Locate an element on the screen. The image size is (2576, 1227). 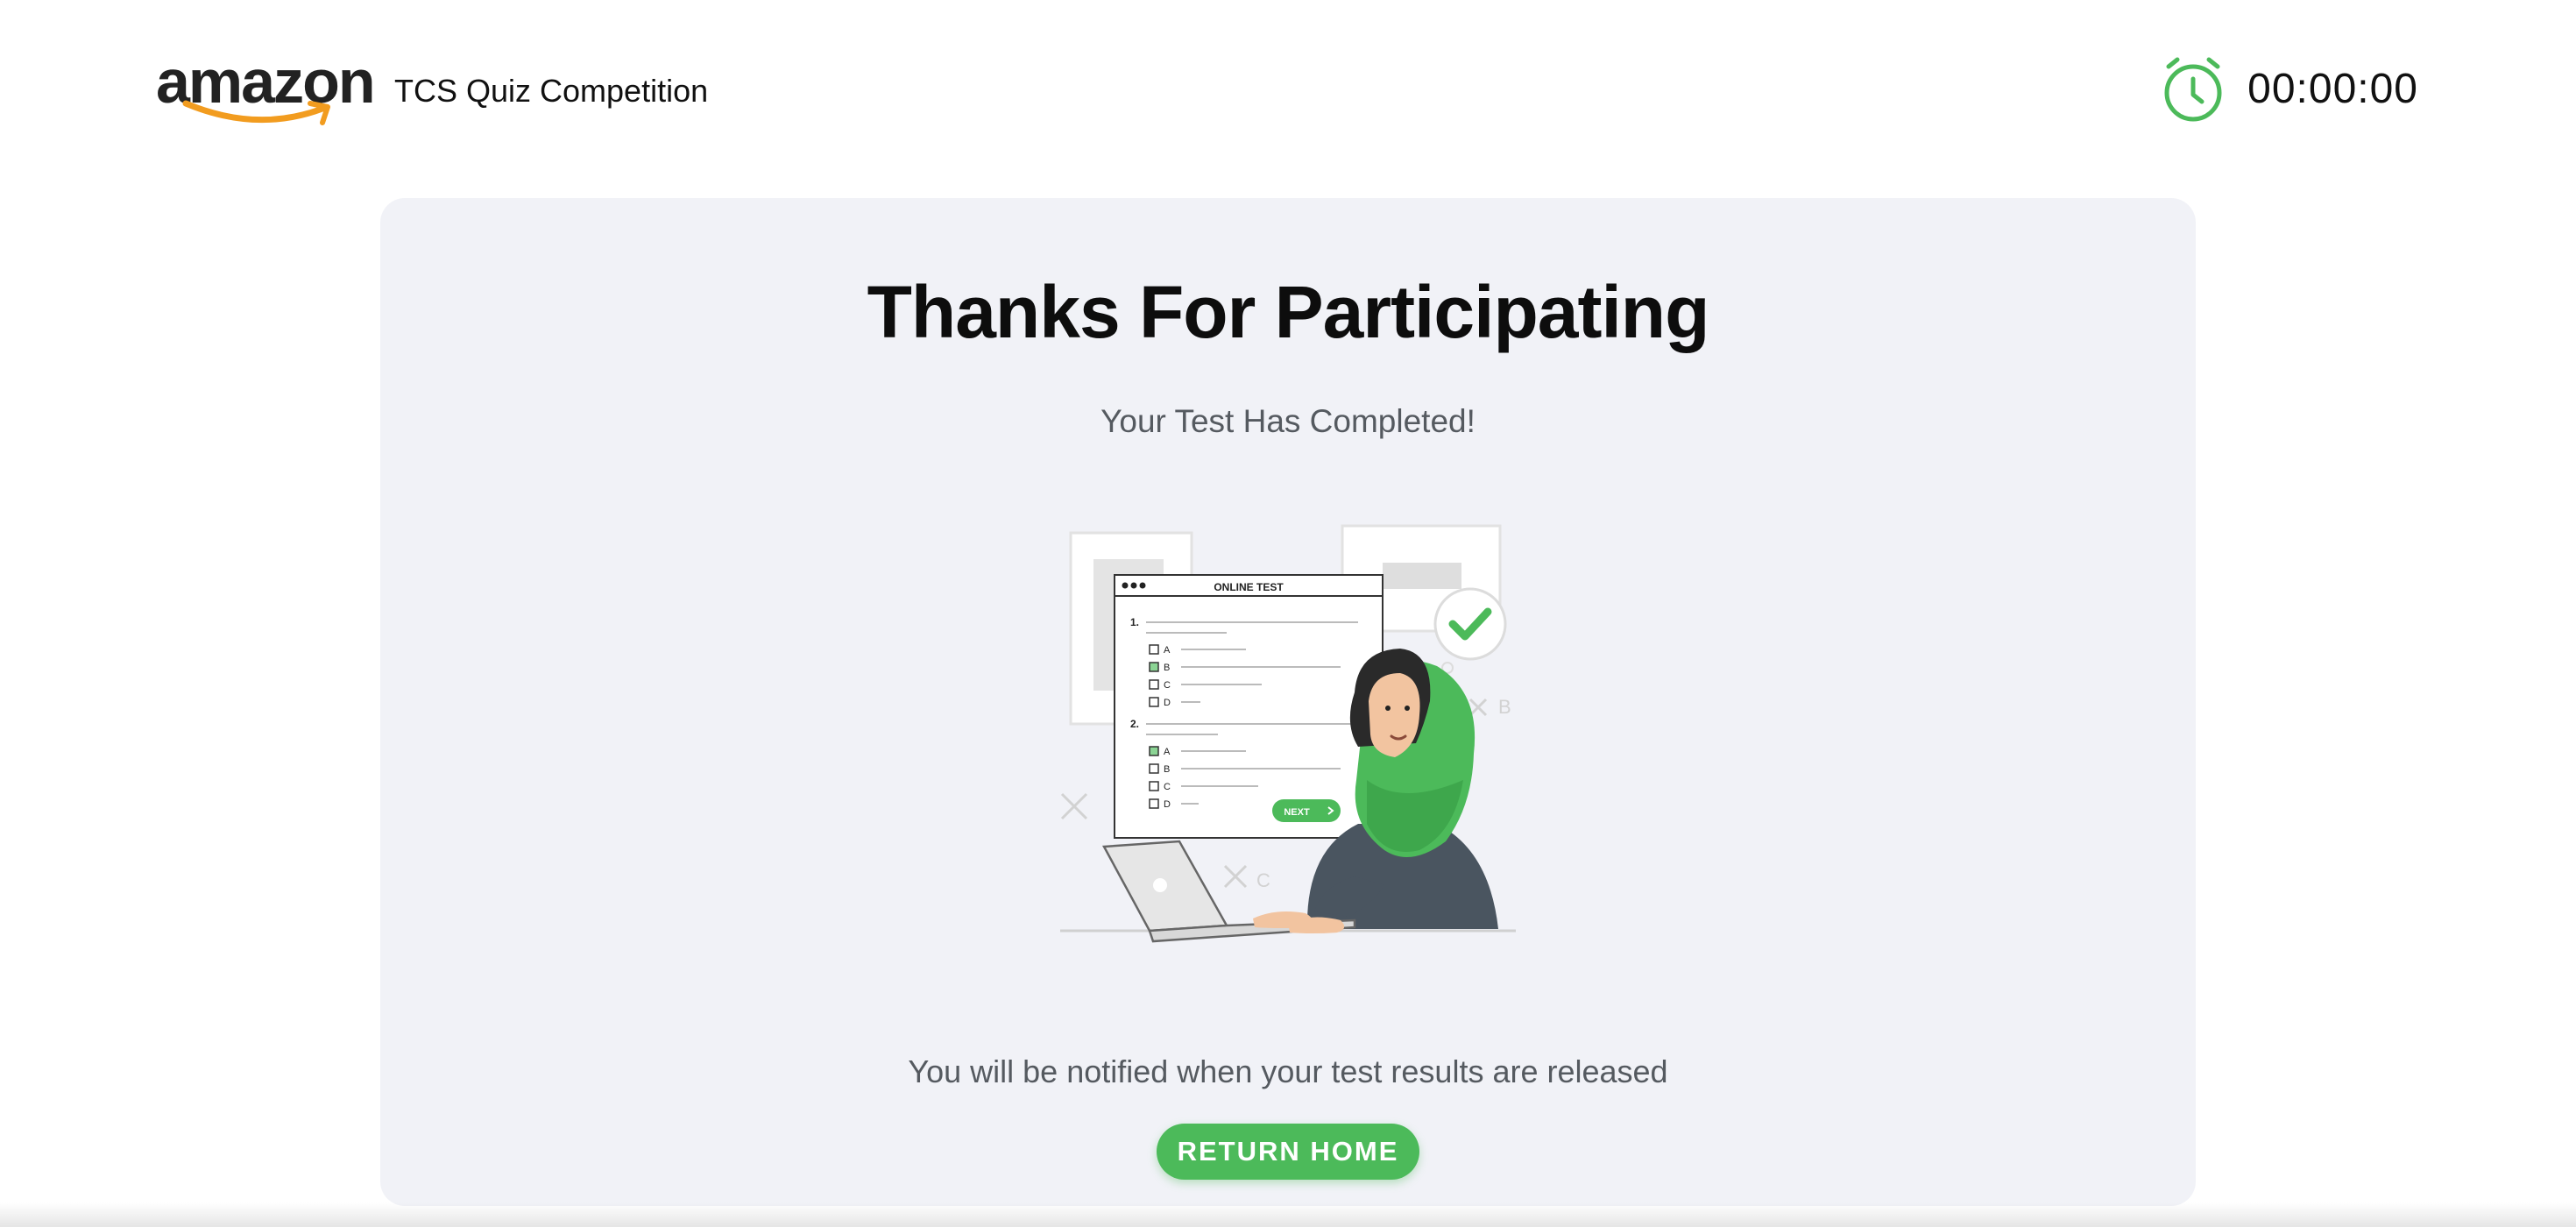
svg-text: NEXT is located at coordinates (1297, 812).